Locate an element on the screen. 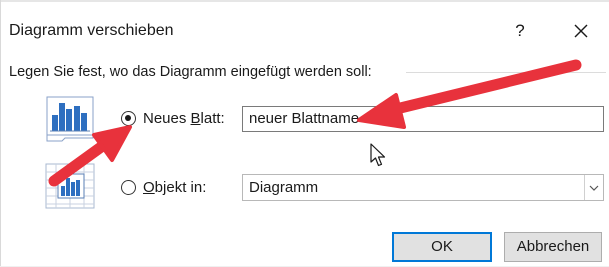 Image resolution: width=609 pixels, height=267 pixels. object-in-radio is located at coordinates (128, 187).